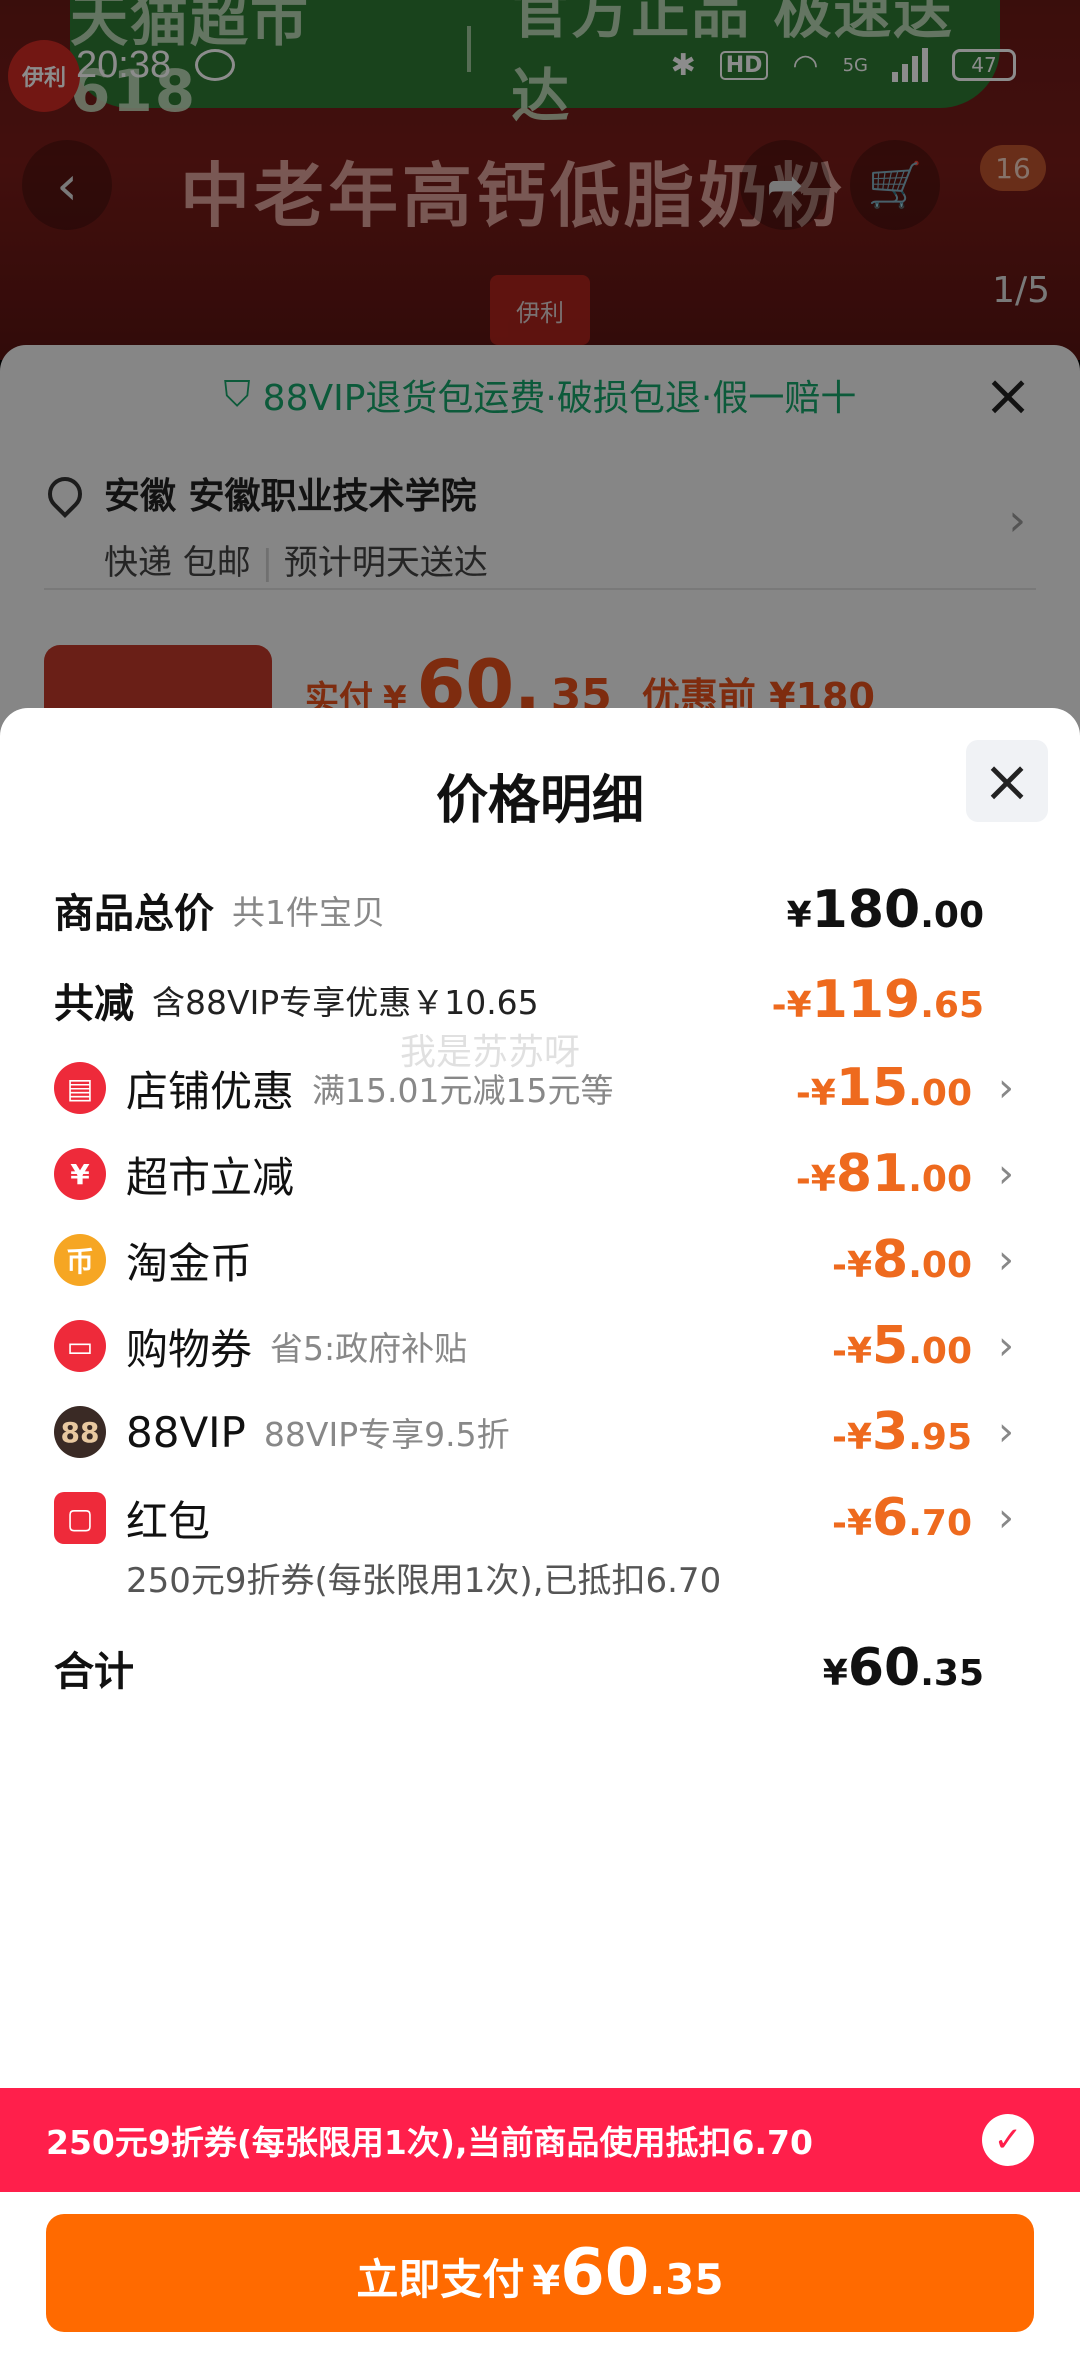  I want to click on discount-row-coins: 币 淘金币 -¥ 8 .00 ›, so click(534, 1260).